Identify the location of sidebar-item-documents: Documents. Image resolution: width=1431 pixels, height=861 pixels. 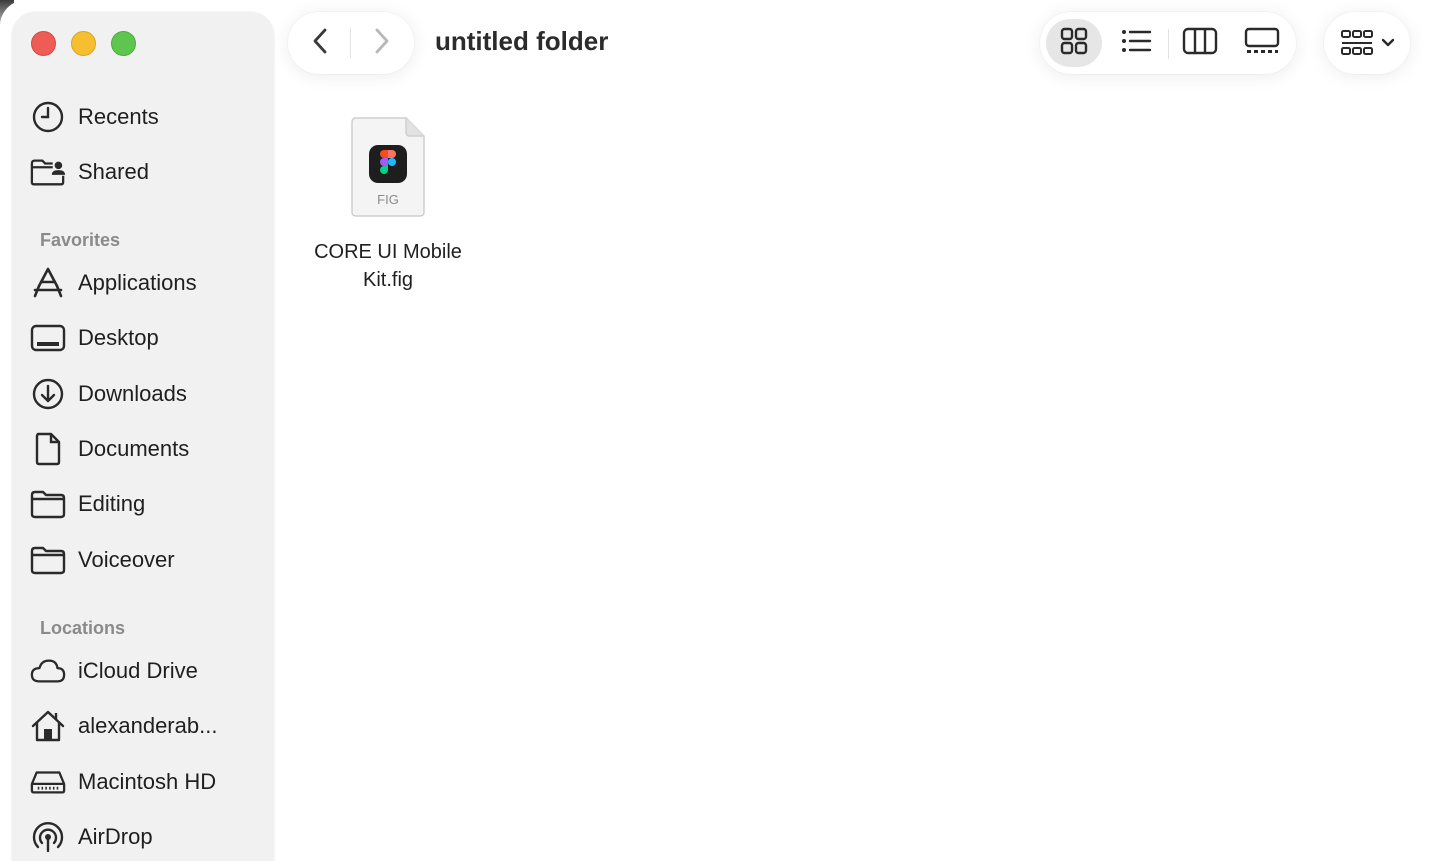
(145, 449).